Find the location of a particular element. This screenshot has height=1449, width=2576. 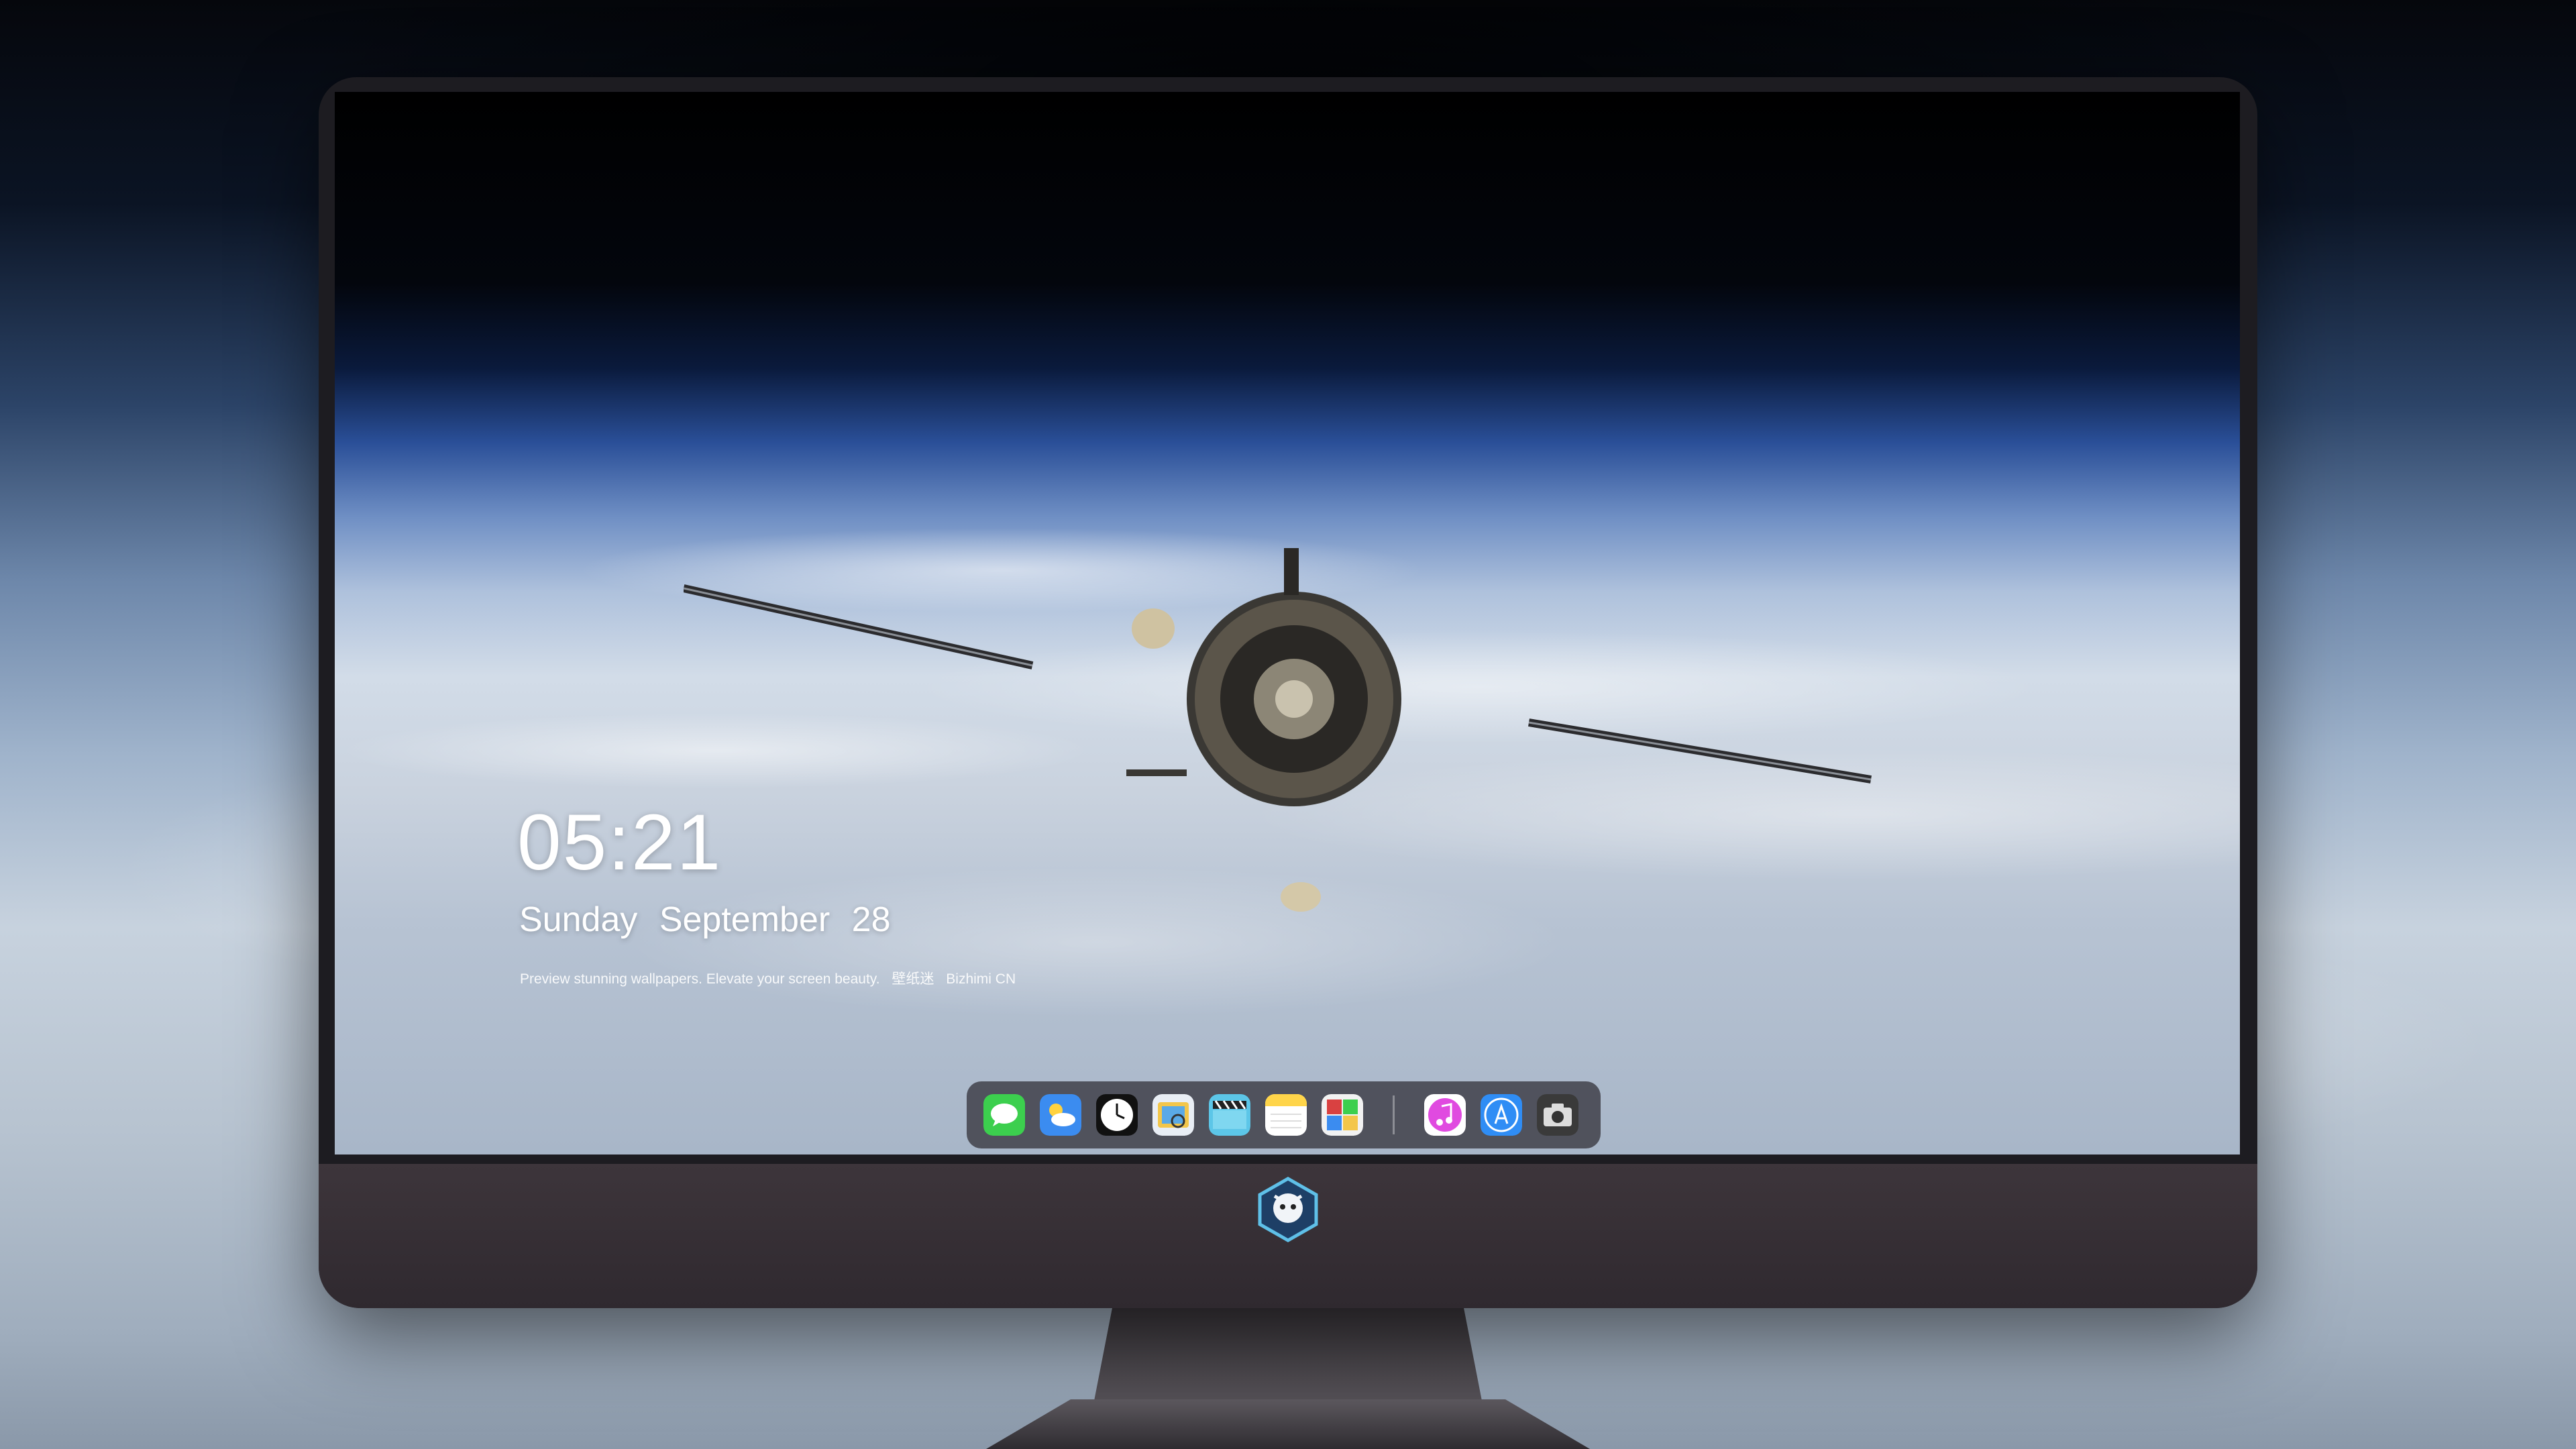

caption-brand: Bizhimi CN is located at coordinates (981, 979).